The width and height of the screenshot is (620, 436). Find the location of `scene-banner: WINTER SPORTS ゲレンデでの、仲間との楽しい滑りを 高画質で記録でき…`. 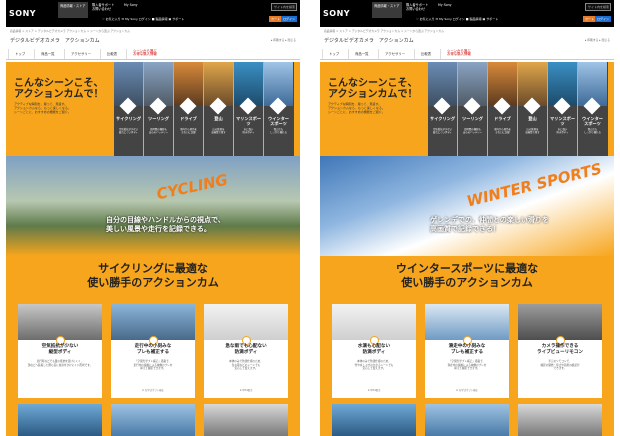

scene-banner: WINTER SPORTS ゲレンデでの、仲間との楽しい滑りを 高画質で記録でき… is located at coordinates (467, 206).